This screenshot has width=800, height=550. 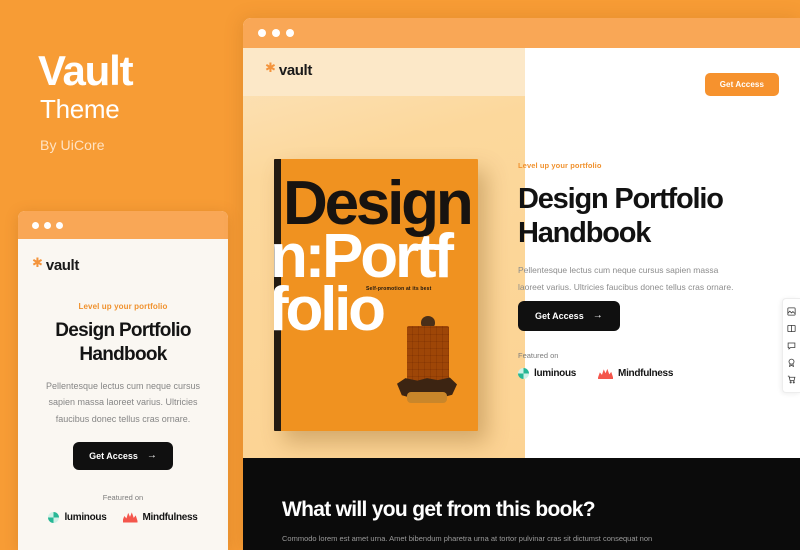 I want to click on dark-section-heading: What will you get from this book?, so click(x=439, y=509).